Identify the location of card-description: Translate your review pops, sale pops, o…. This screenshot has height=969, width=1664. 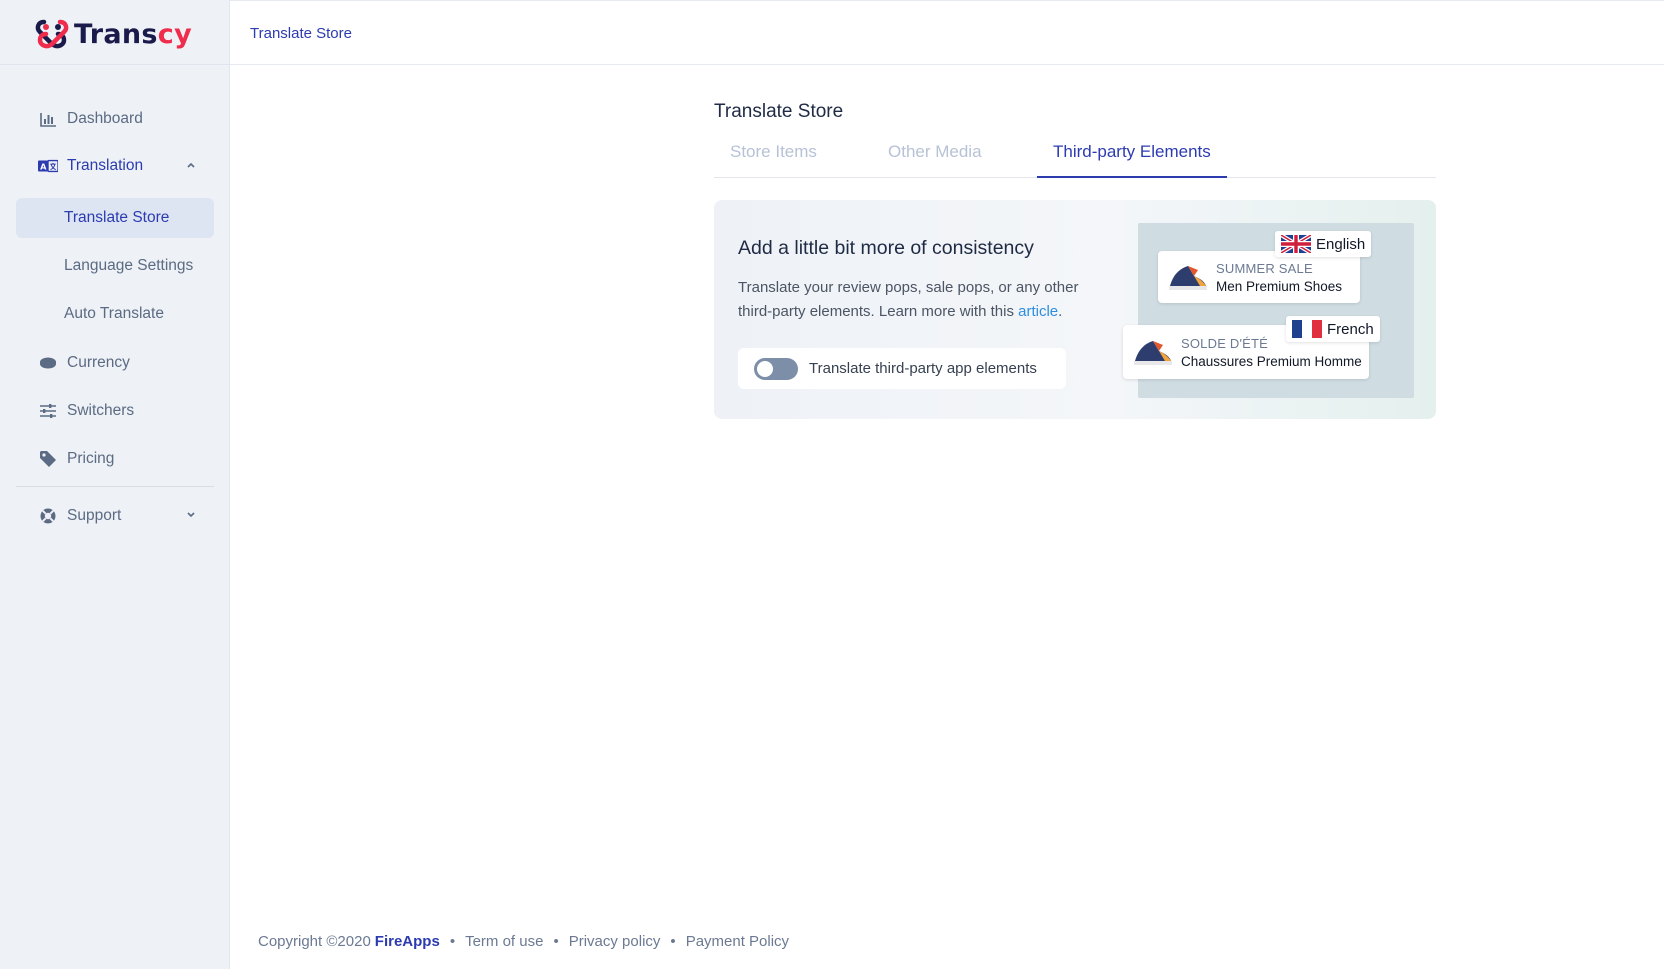
(908, 299).